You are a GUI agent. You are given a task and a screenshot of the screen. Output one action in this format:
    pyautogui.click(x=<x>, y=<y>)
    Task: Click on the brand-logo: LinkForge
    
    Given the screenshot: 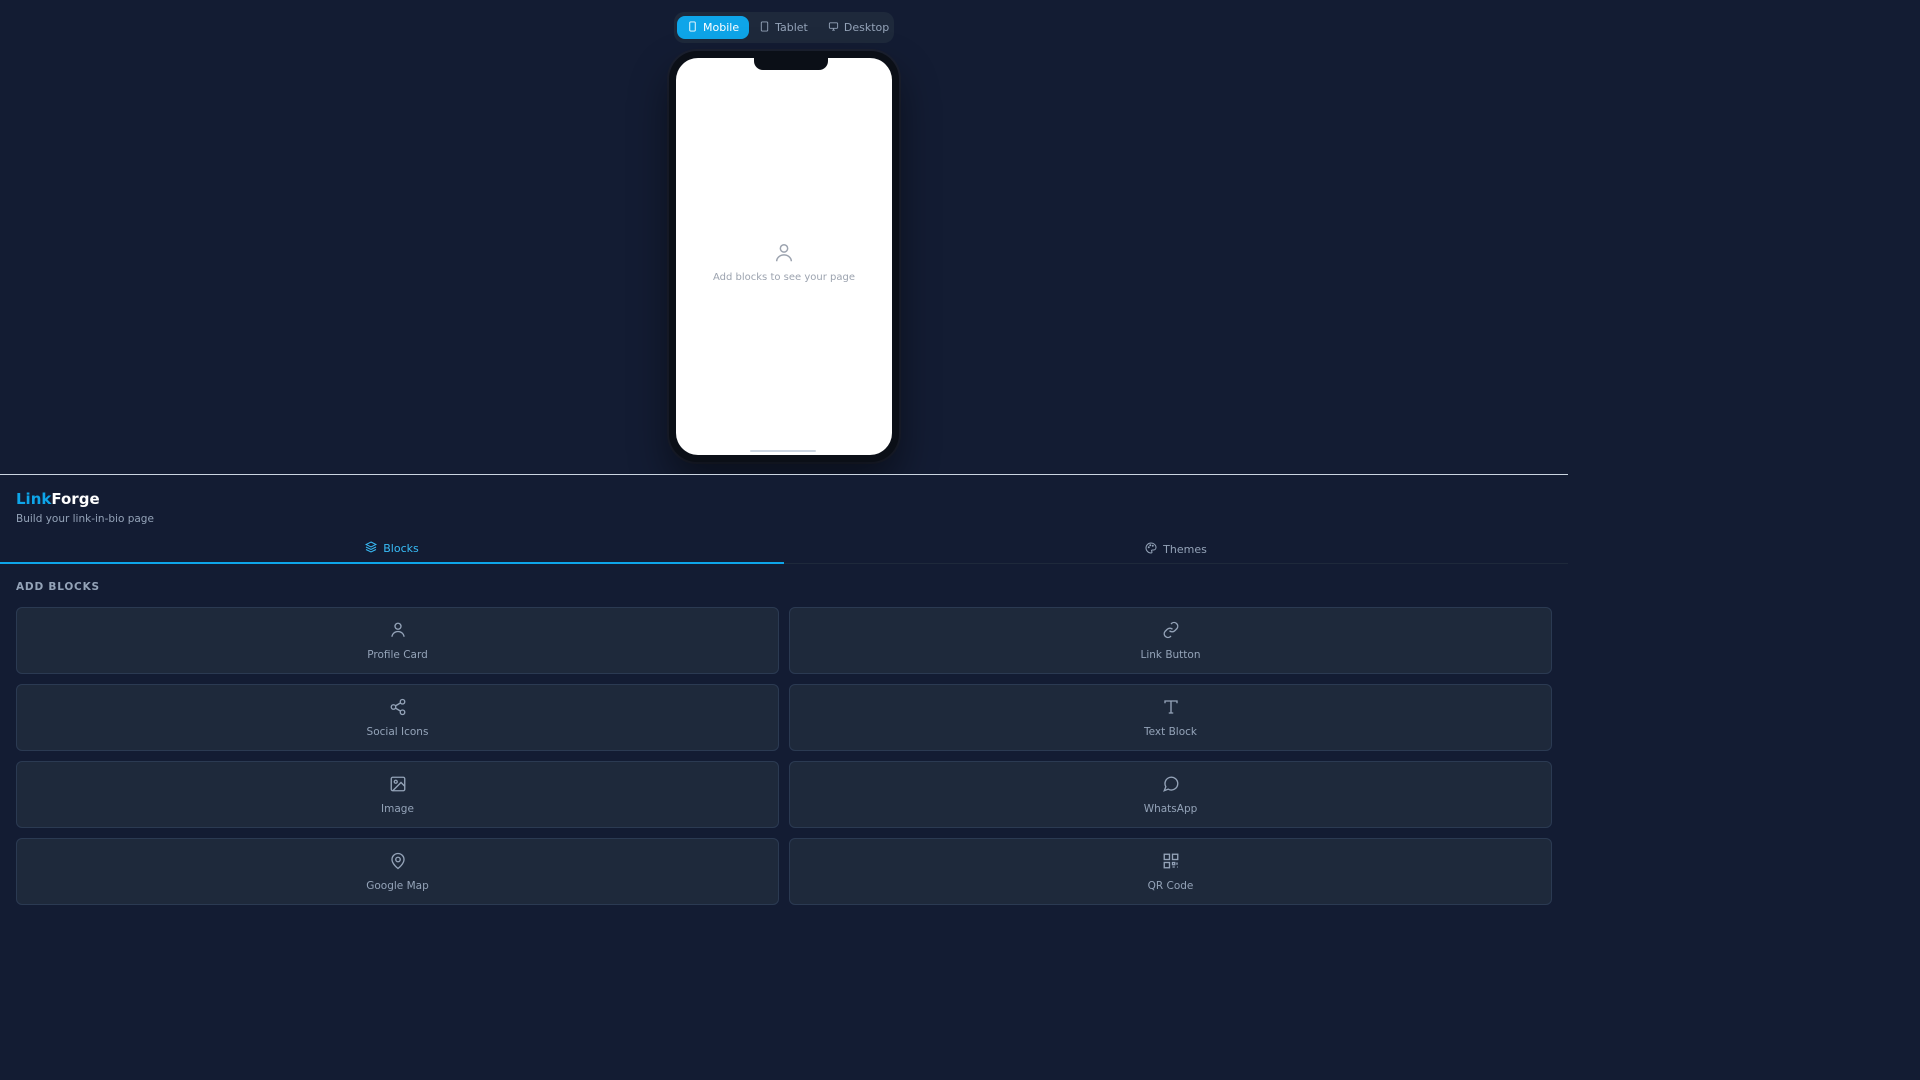 What is the action you would take?
    pyautogui.click(x=58, y=499)
    